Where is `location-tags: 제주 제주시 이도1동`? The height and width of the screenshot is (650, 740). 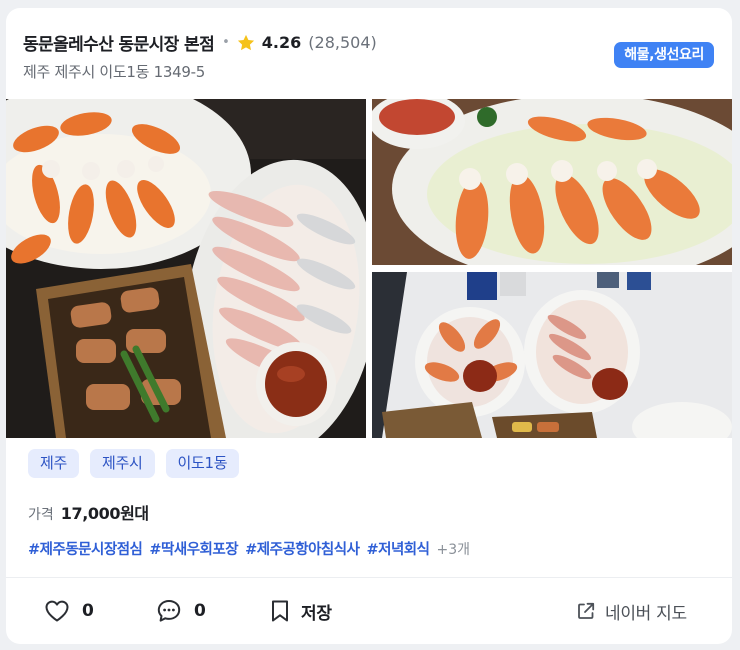
location-tags: 제주 제주시 이도1동 is located at coordinates (134, 463).